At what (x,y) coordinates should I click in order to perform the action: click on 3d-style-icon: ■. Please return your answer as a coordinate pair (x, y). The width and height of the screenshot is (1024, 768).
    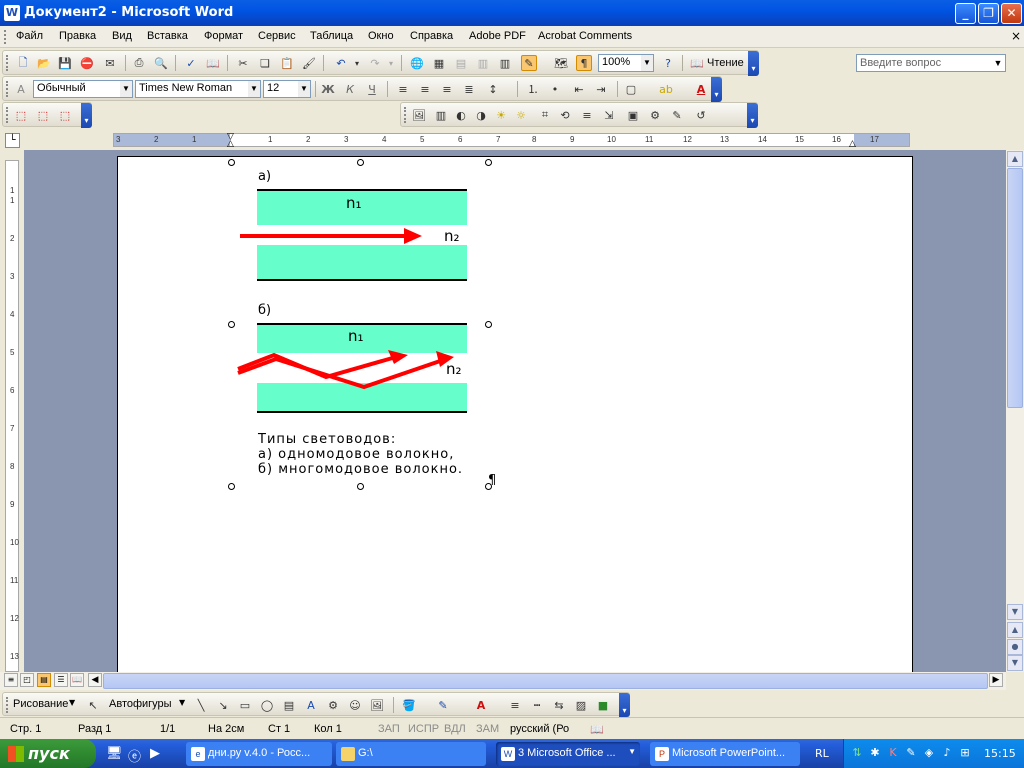
    Looking at the image, I should click on (603, 705).